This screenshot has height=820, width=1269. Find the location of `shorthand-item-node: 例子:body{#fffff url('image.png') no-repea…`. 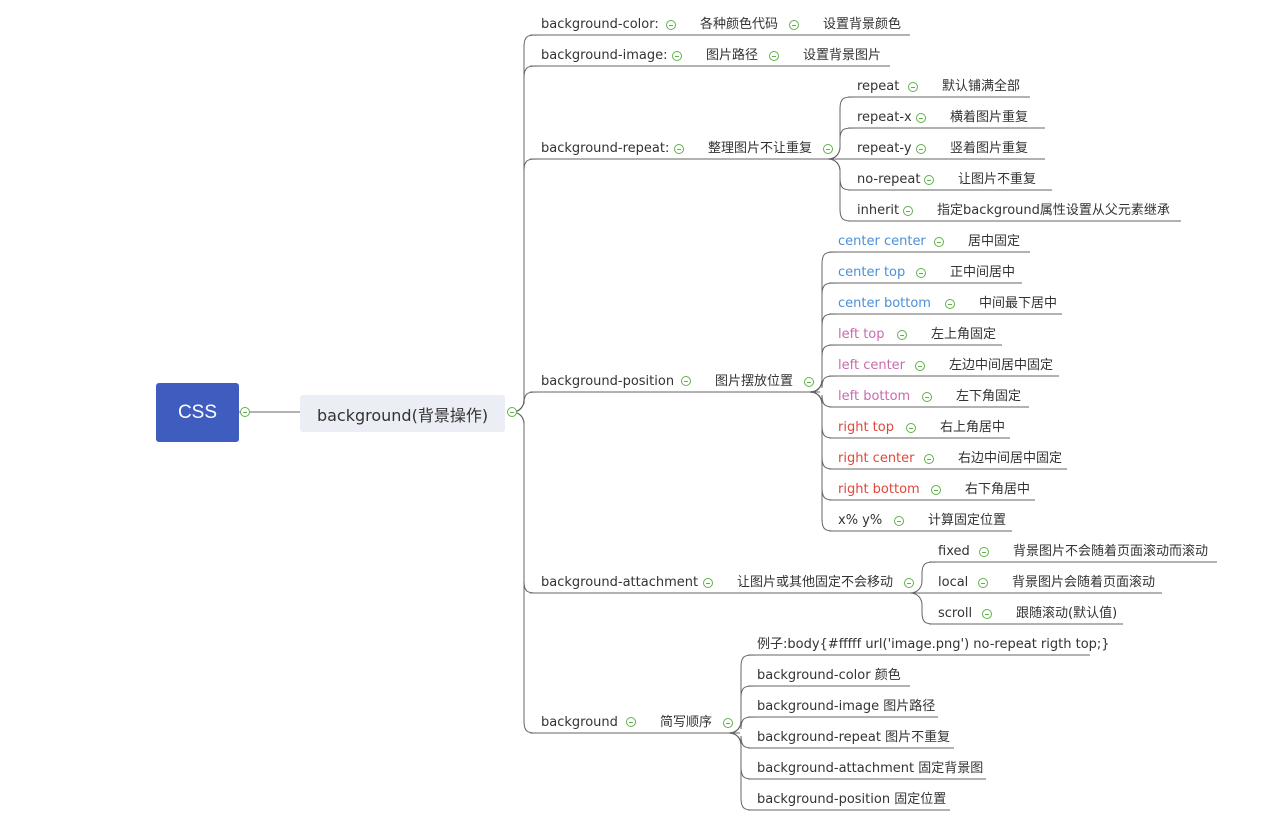

shorthand-item-node: 例子:body{#fffff url('image.png') no-repea… is located at coordinates (933, 645).